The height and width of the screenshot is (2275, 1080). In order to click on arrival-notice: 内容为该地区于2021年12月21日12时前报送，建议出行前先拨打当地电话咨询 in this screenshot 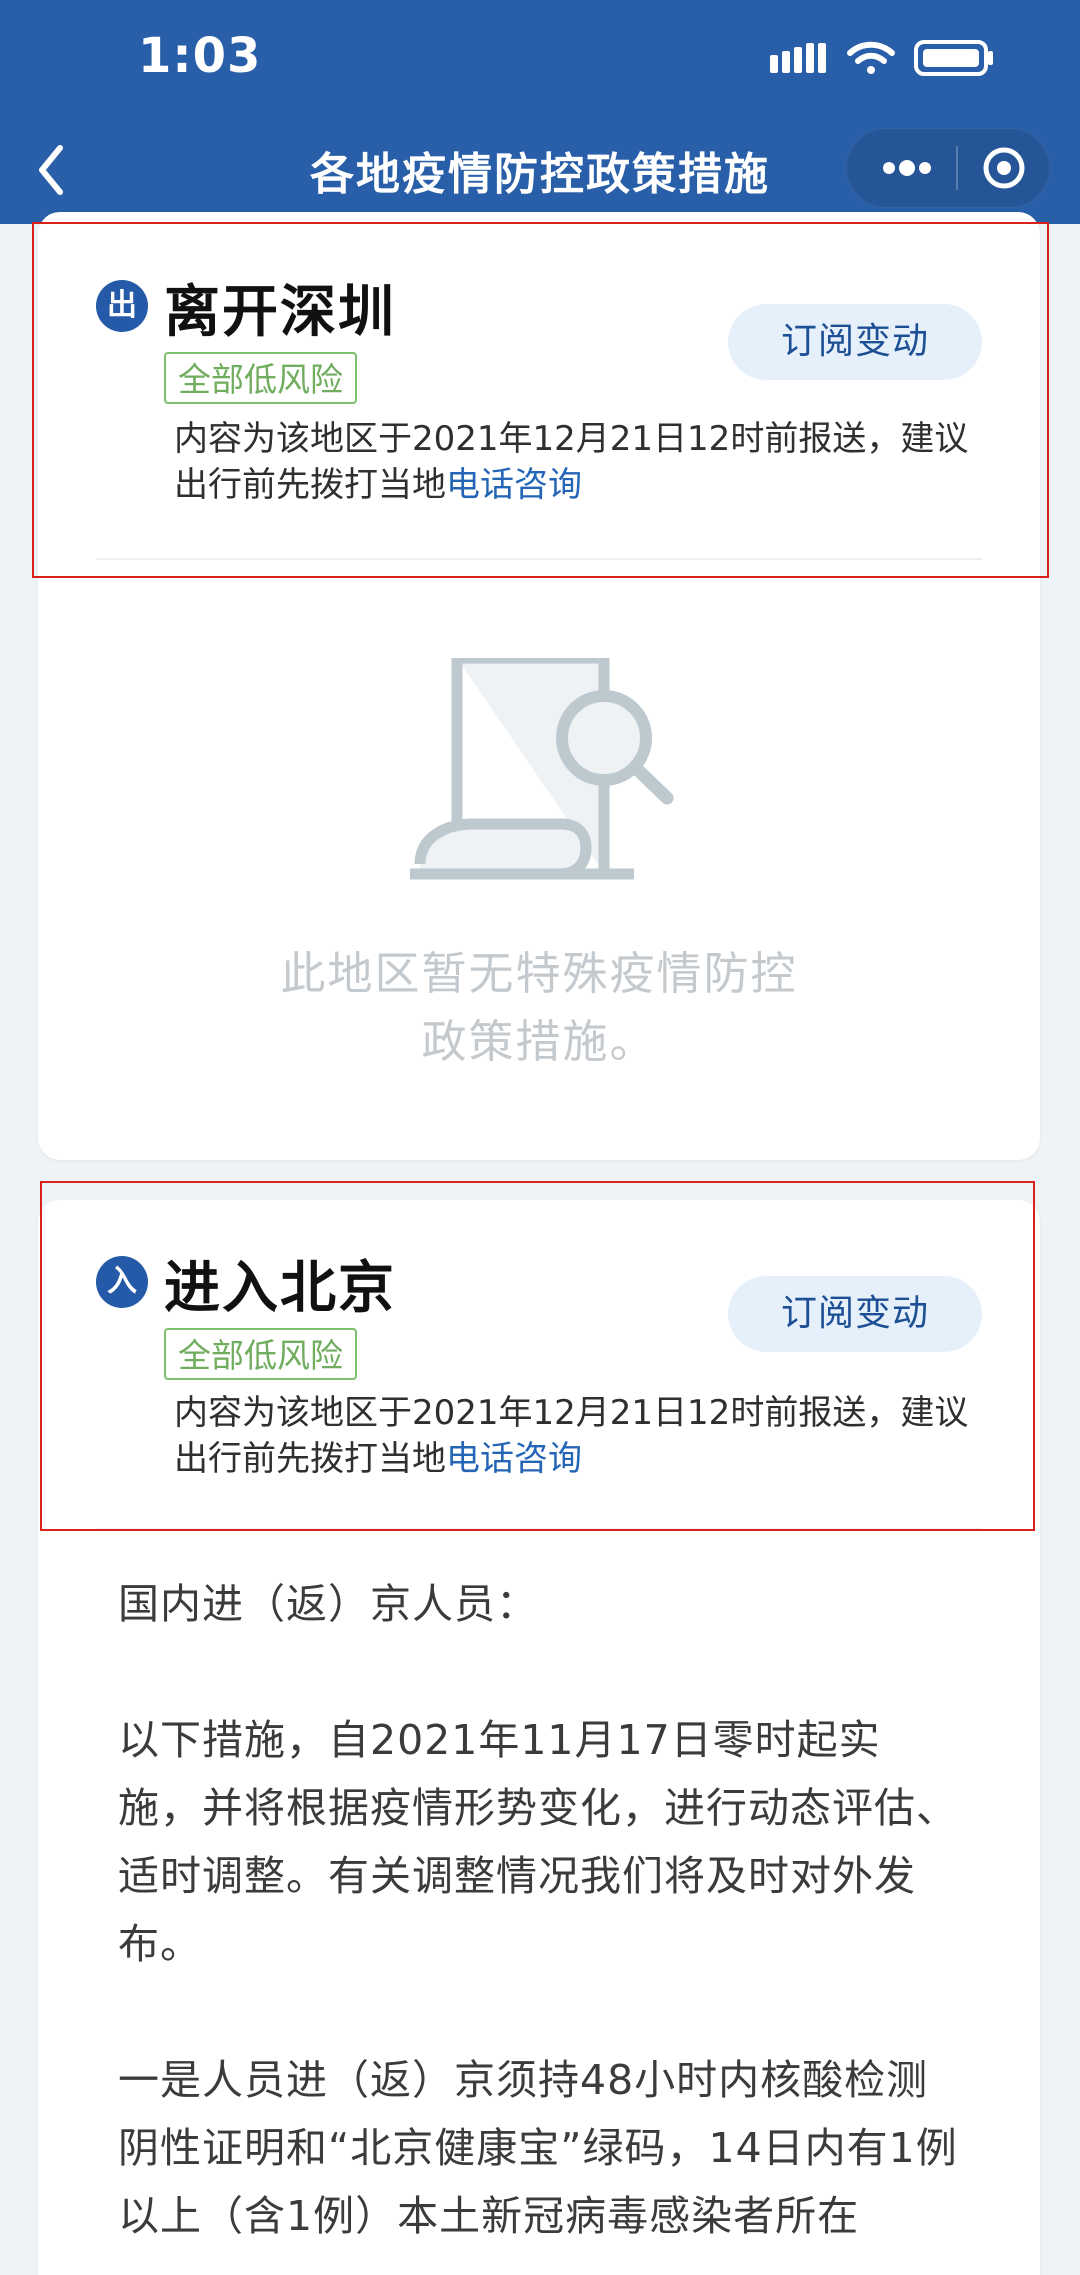, I will do `click(584, 1436)`.